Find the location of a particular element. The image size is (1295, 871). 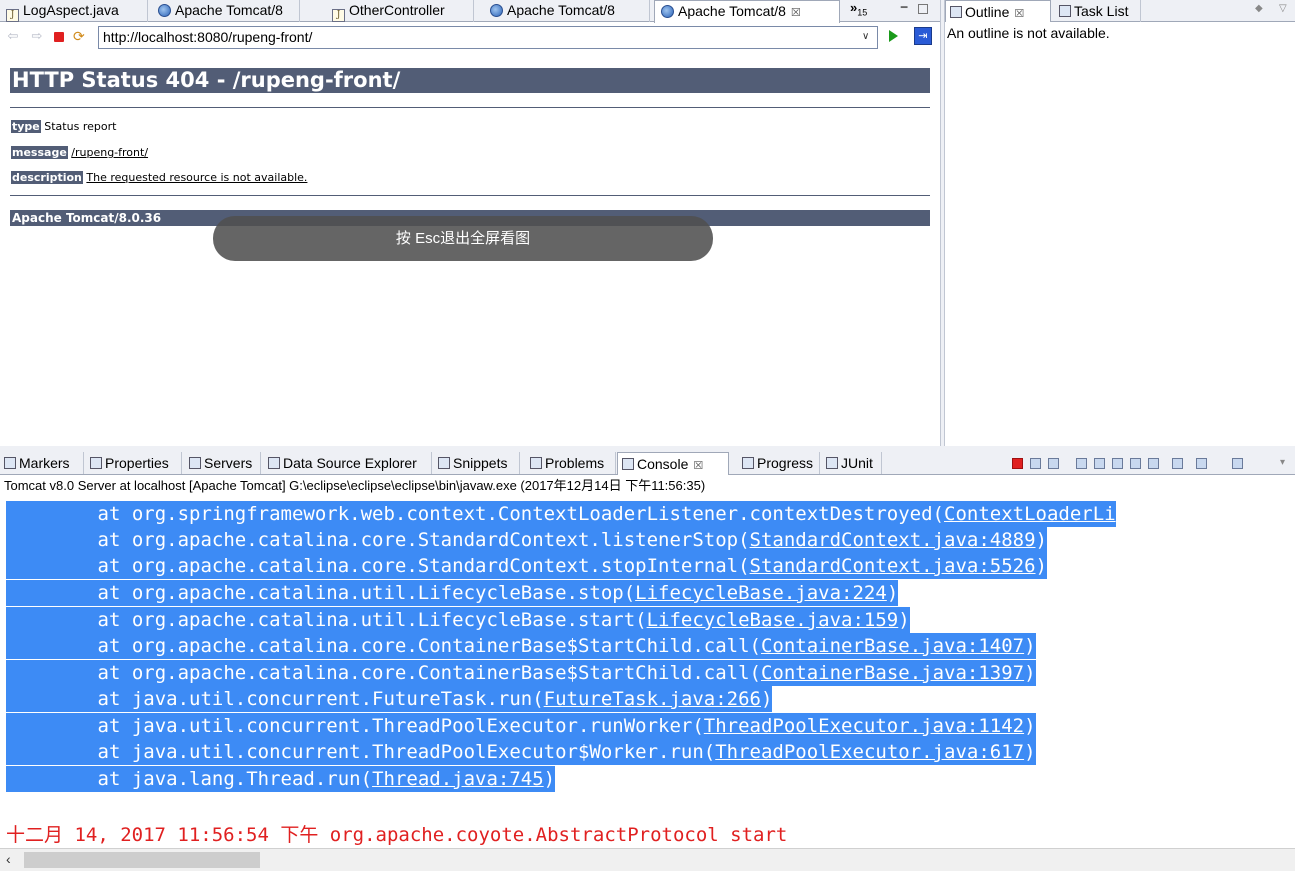

tab-data-source-explorer: Data Source Explorer is located at coordinates (348, 463).